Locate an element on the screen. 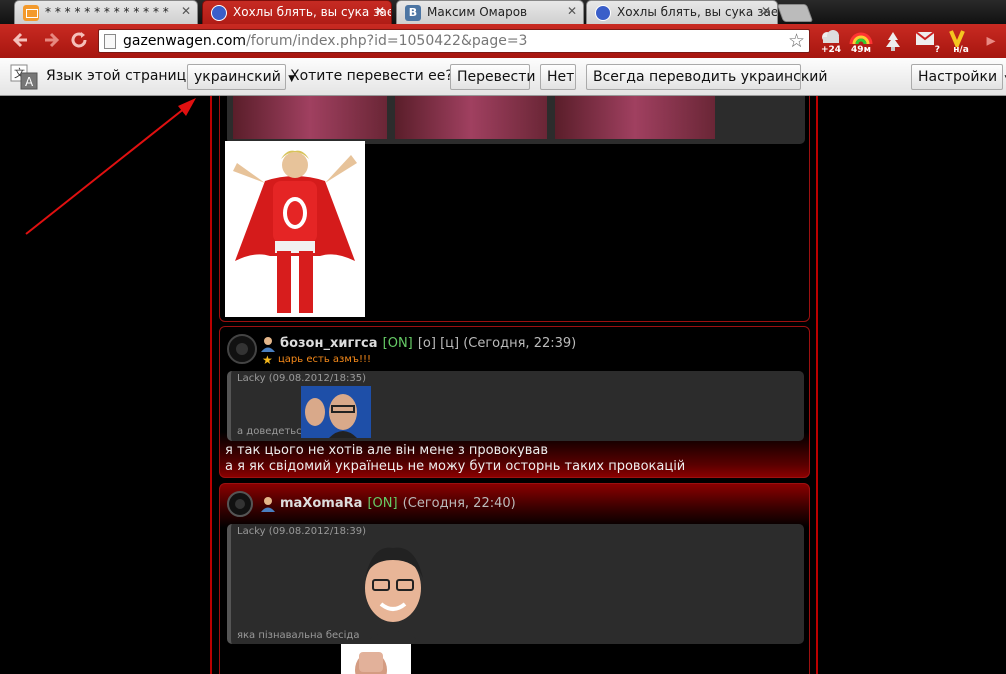  tab-title: Максим Омаров is located at coordinates (477, 12).